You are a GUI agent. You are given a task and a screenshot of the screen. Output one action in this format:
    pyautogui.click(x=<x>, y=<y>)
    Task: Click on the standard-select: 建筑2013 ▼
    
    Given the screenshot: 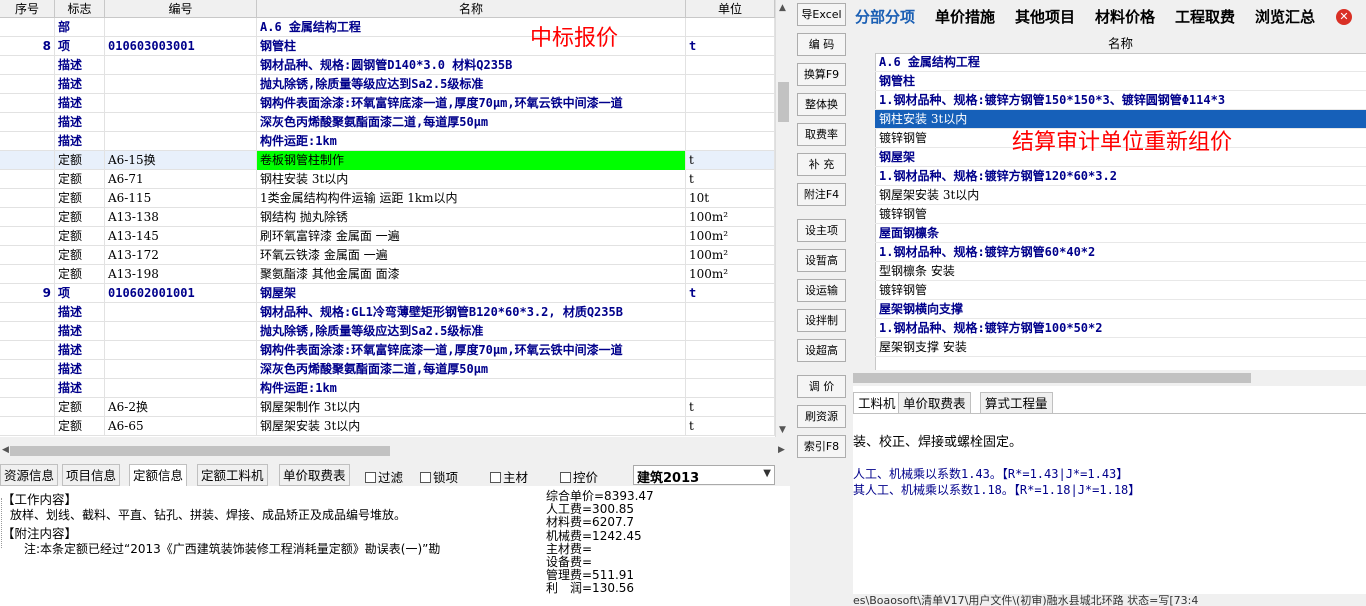 What is the action you would take?
    pyautogui.click(x=704, y=475)
    